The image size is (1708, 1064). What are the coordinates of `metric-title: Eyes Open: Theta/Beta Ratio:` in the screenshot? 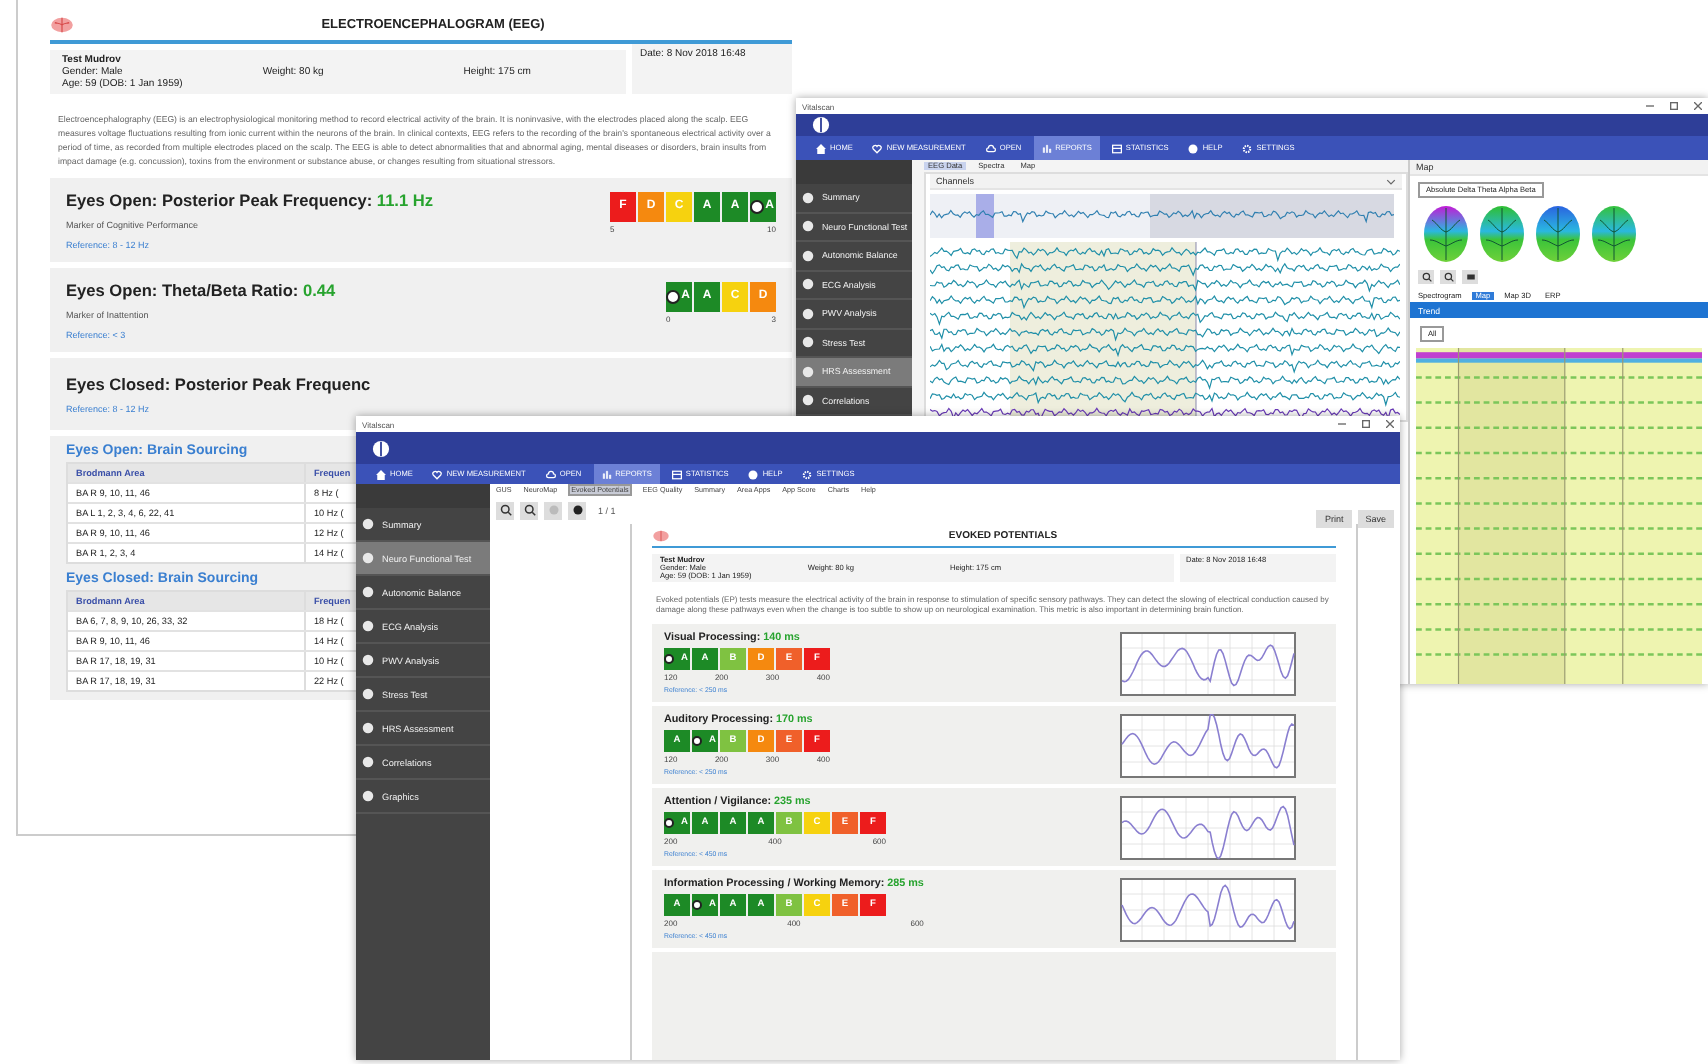 It's located at (182, 290).